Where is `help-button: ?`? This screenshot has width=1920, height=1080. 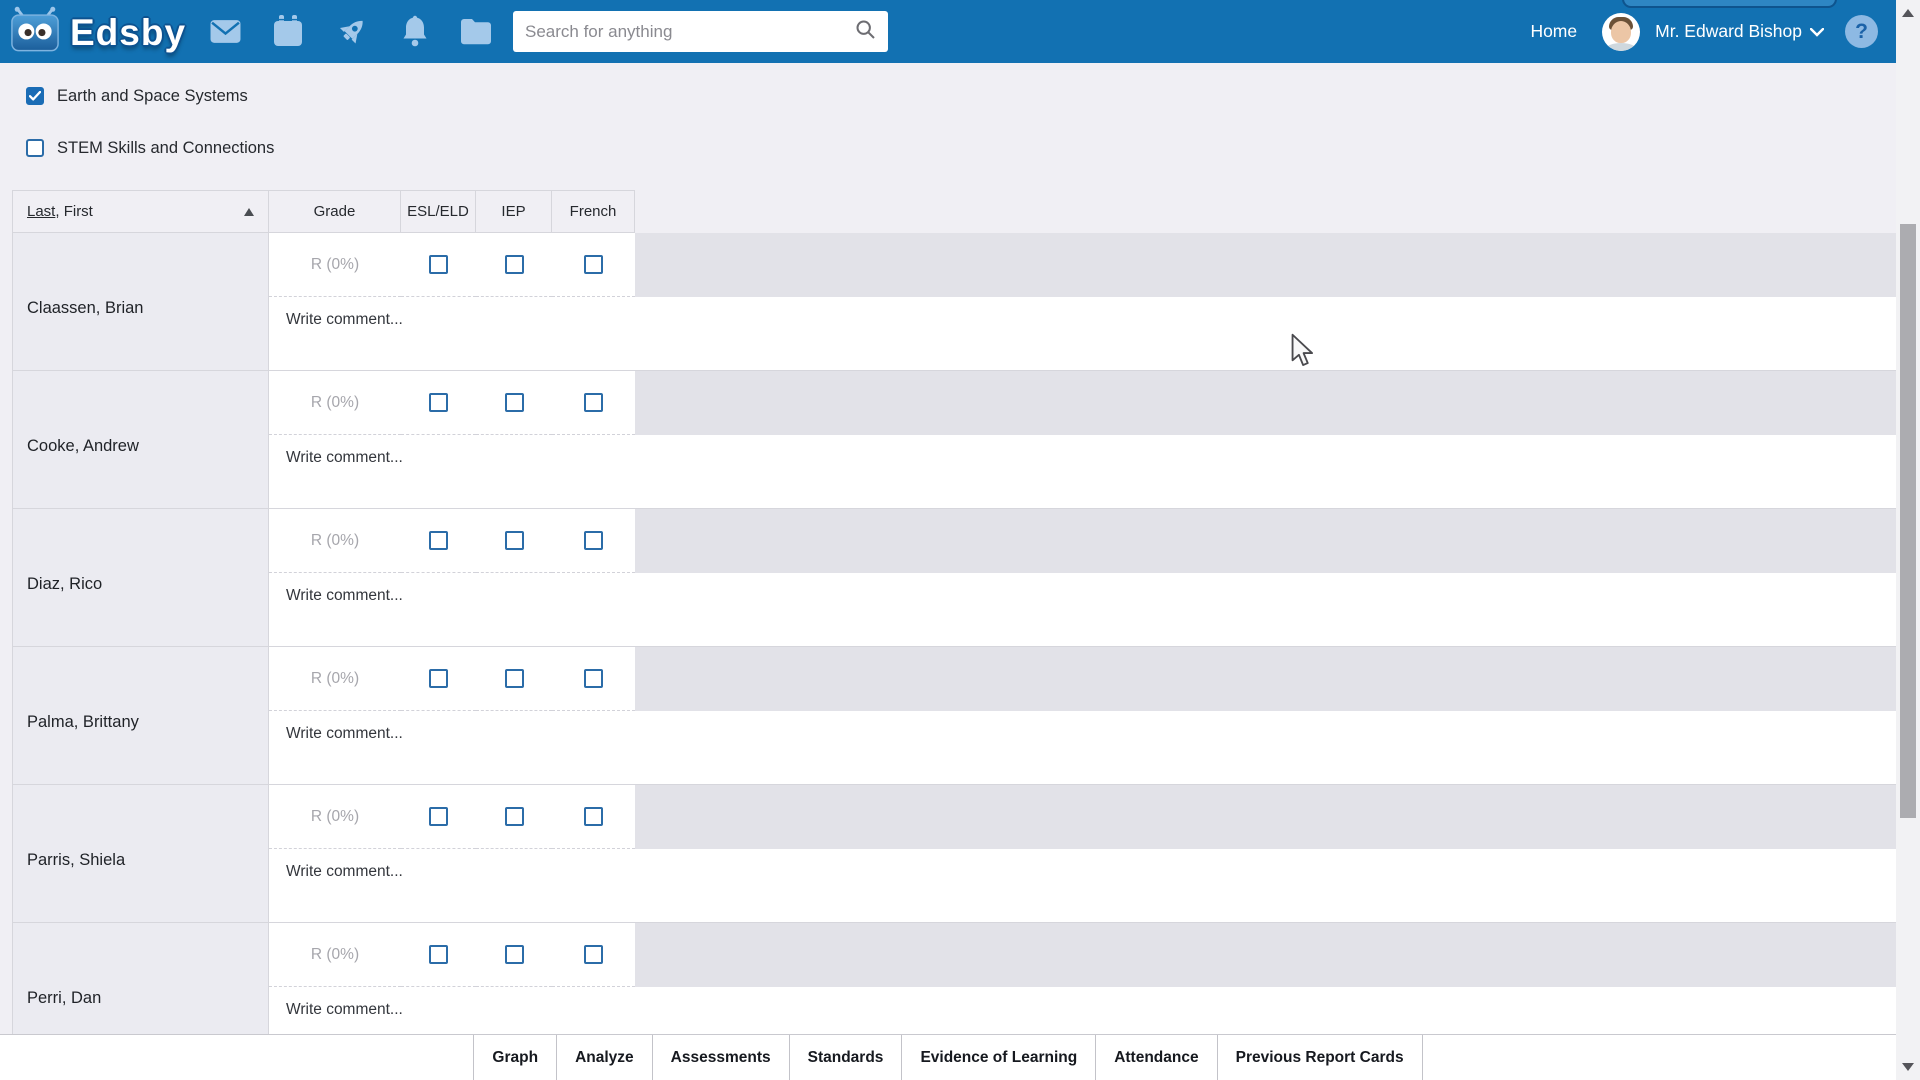 help-button: ? is located at coordinates (1861, 31).